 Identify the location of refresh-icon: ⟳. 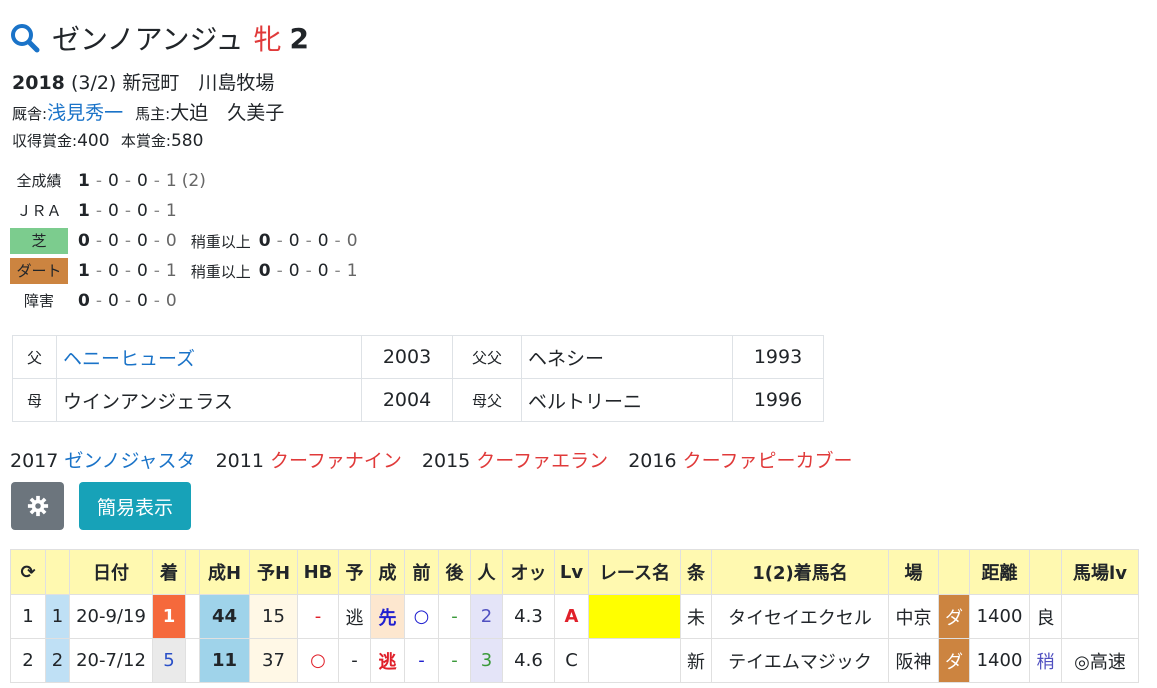
(28, 572).